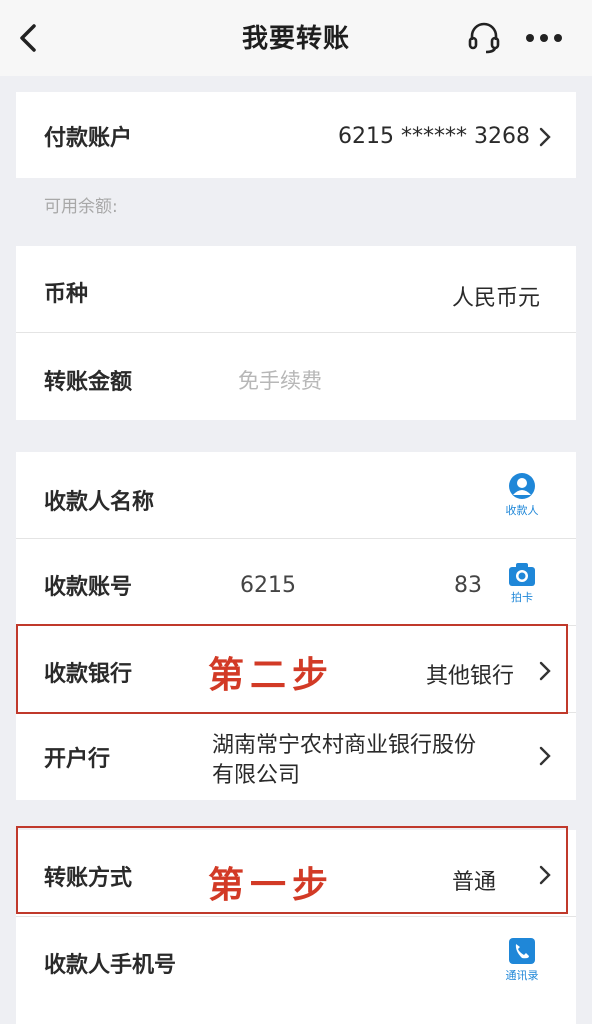  I want to click on headset-icon, so click(484, 38).